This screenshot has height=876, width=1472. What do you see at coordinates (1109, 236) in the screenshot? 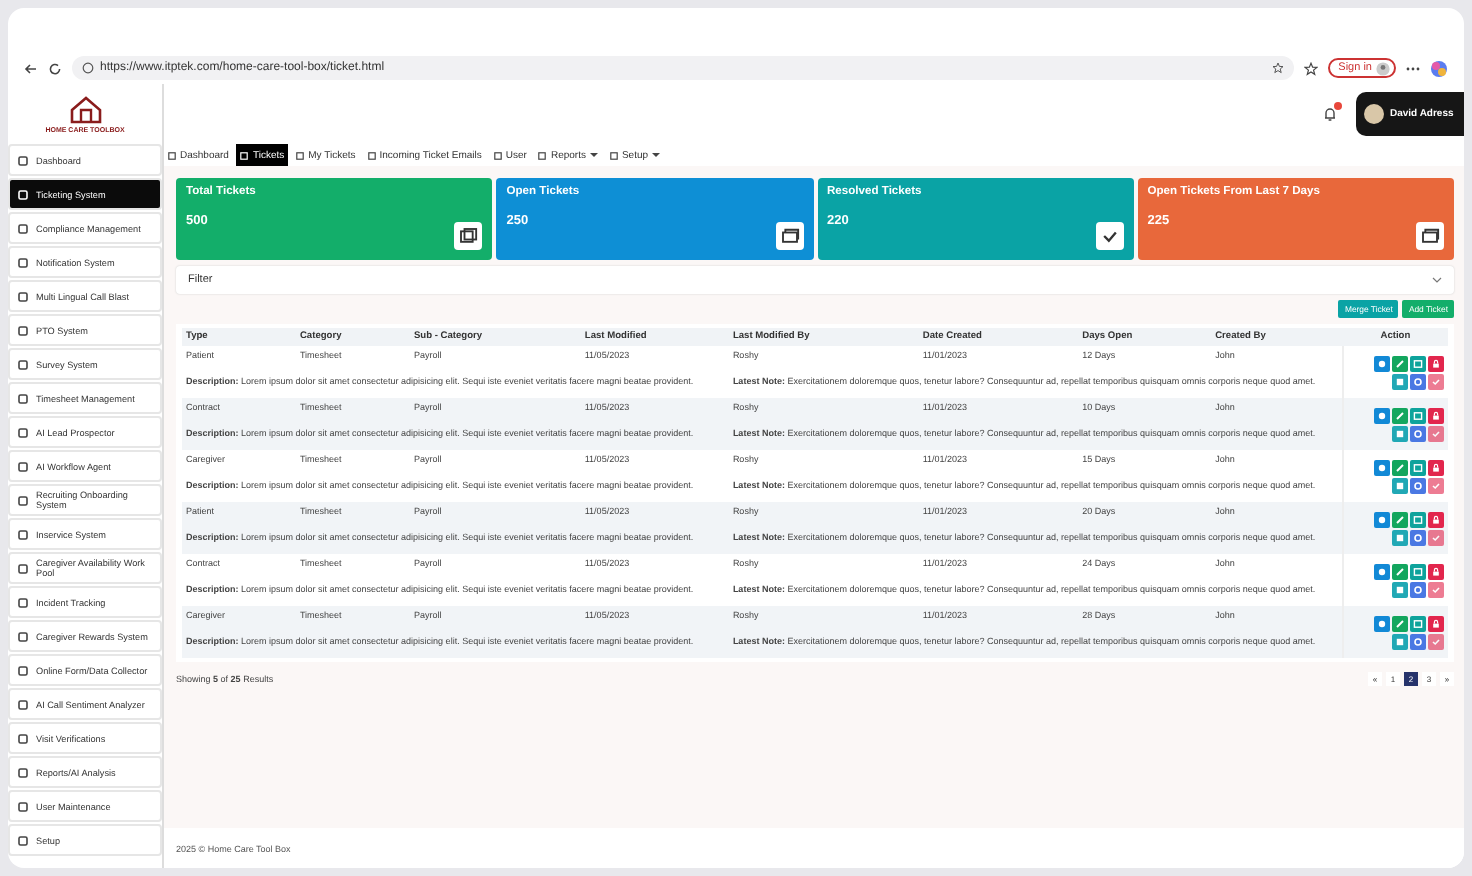
I see `check-icon` at bounding box center [1109, 236].